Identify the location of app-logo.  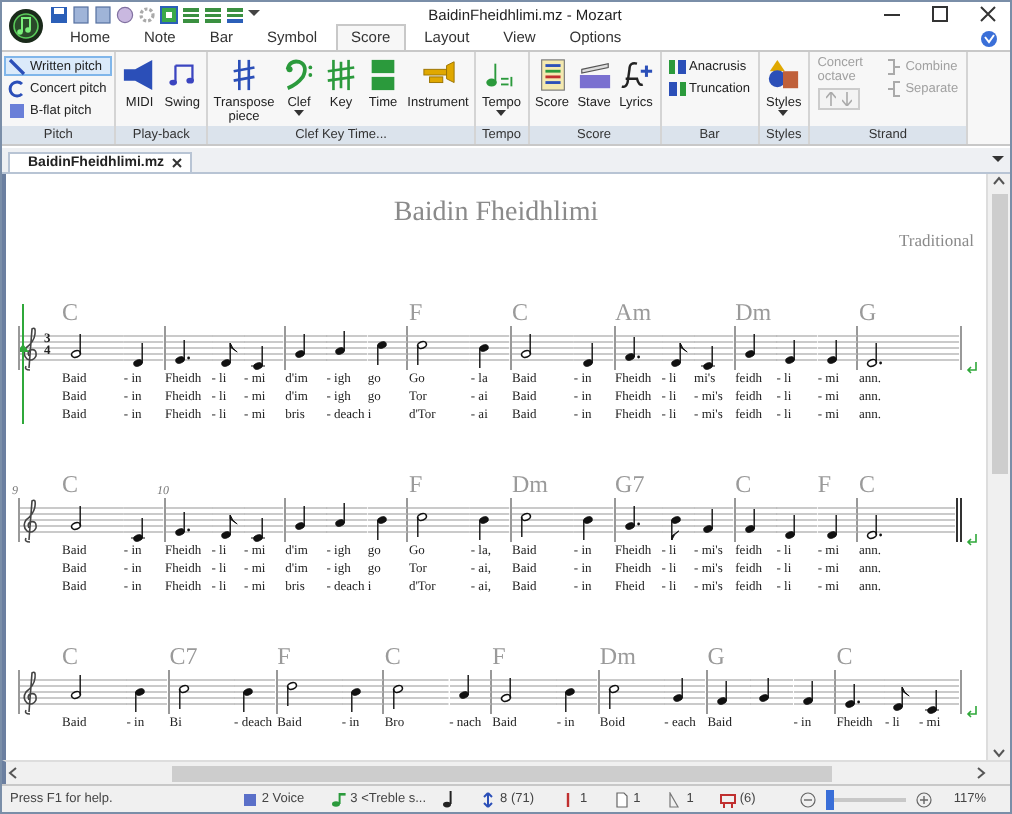
(26, 26).